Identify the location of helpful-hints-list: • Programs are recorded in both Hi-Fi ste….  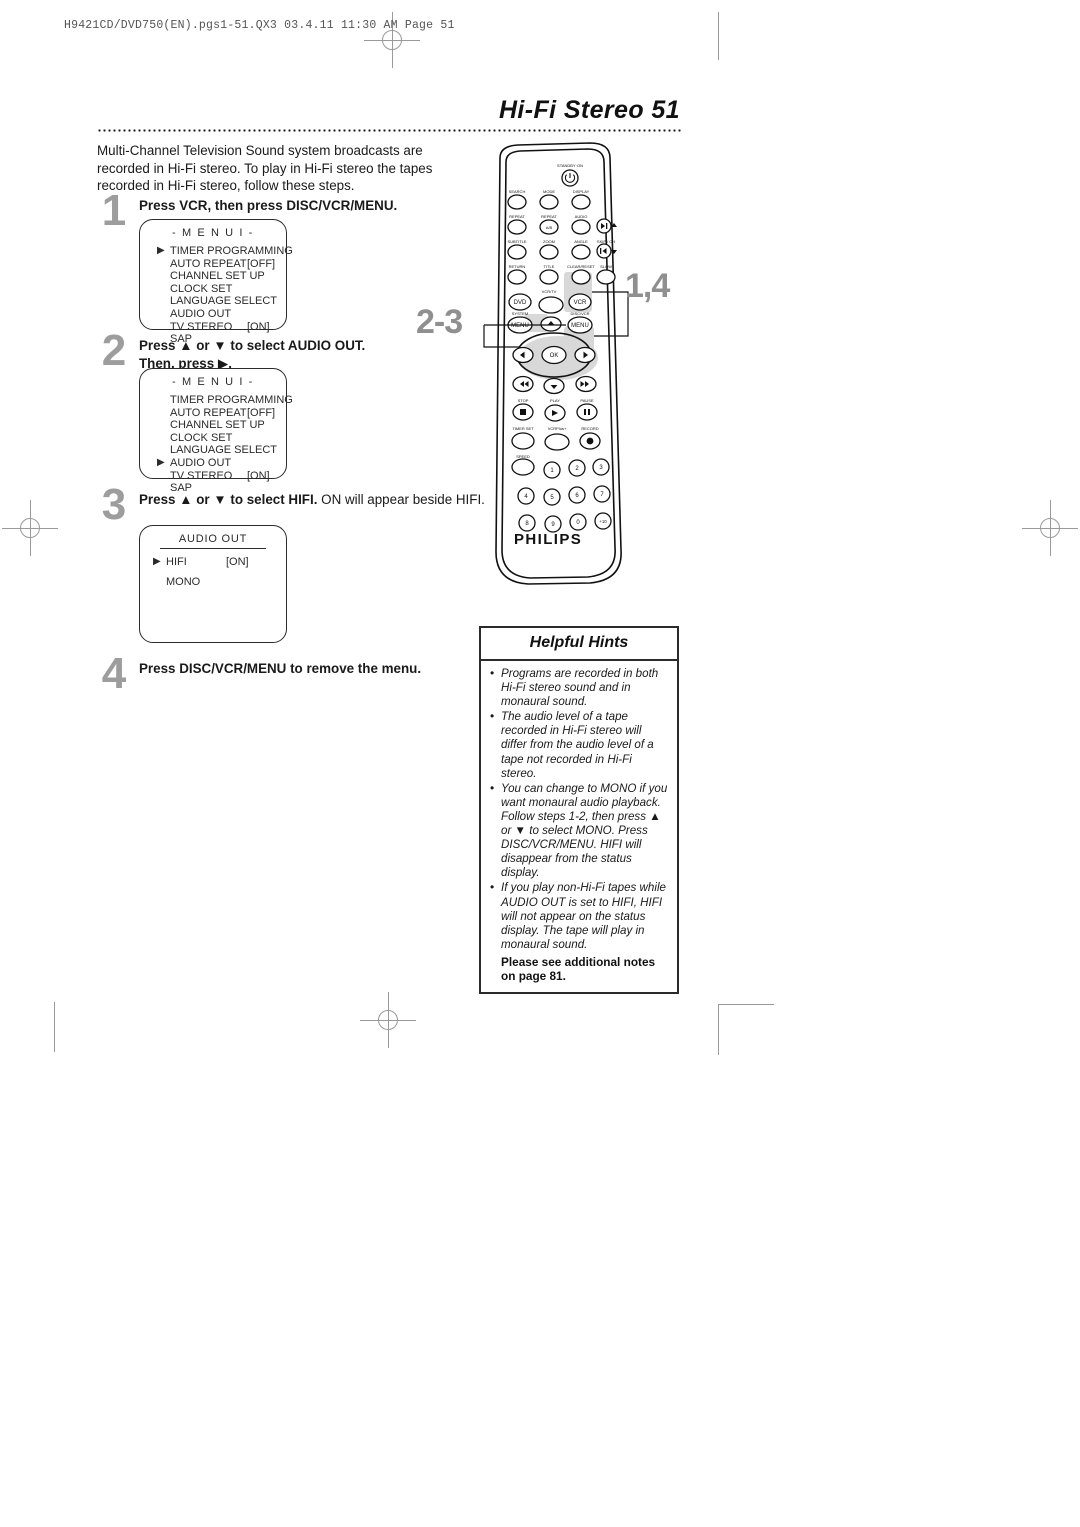
(579, 809).